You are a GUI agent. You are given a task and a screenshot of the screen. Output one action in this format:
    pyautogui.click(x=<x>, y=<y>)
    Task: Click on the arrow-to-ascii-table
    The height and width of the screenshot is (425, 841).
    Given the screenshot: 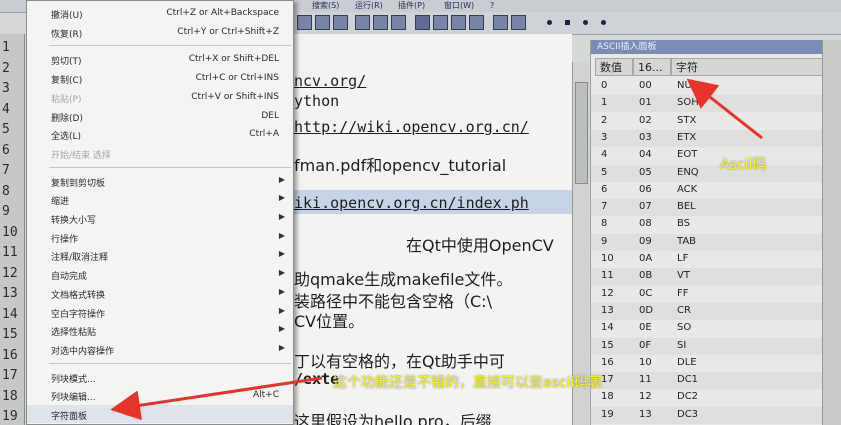 What is the action you would take?
    pyautogui.click(x=724, y=109)
    